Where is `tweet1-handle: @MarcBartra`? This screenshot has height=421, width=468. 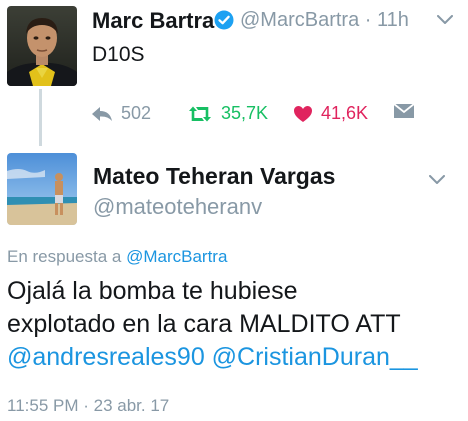 tweet1-handle: @MarcBartra is located at coordinates (299, 20).